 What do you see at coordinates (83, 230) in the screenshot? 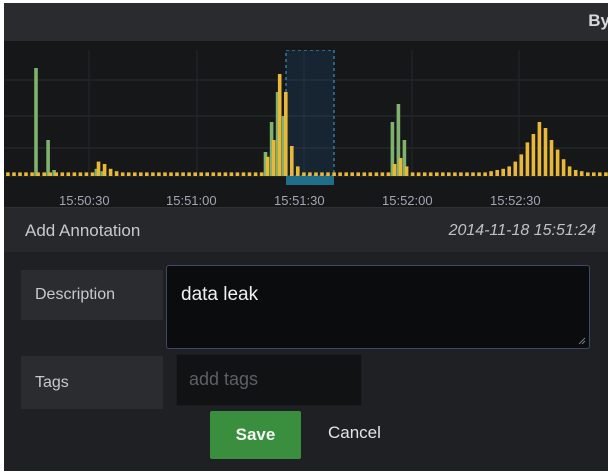
I see `annotation-title: Add Annotation` at bounding box center [83, 230].